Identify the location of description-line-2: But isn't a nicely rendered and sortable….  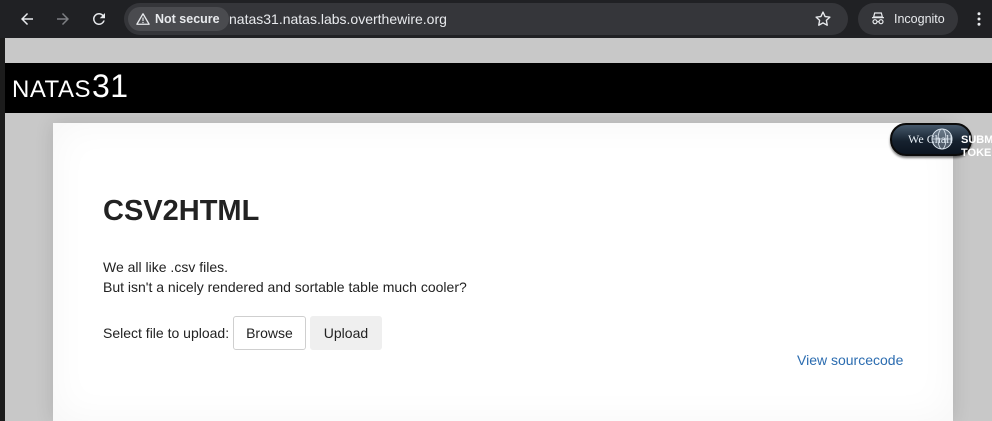
(285, 287).